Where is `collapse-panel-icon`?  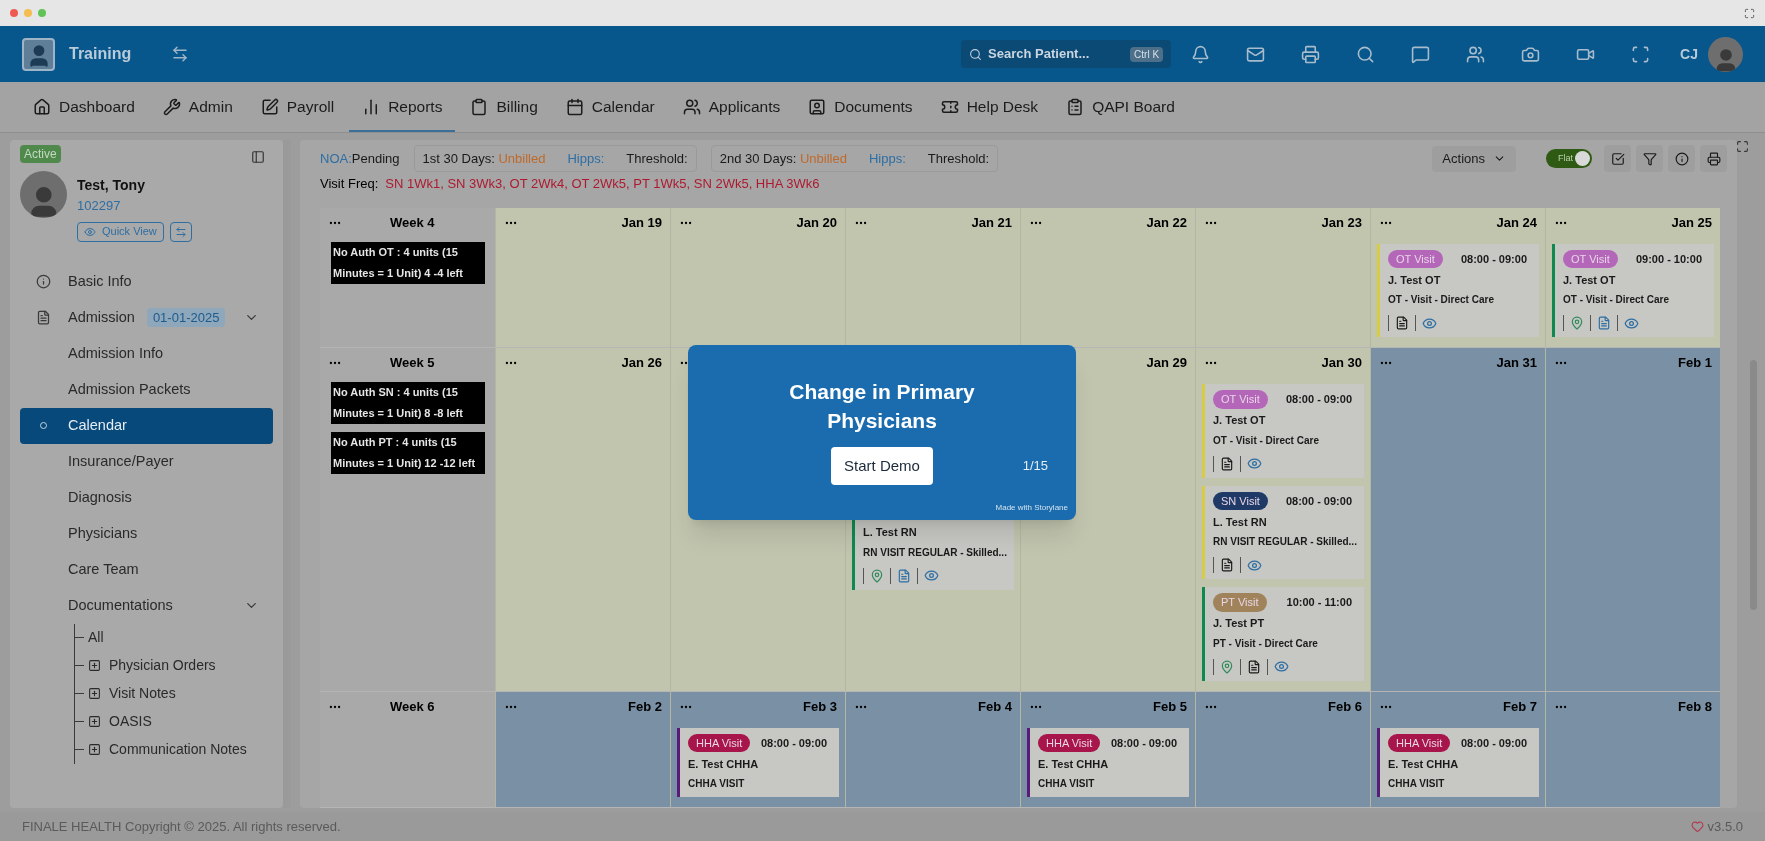
collapse-panel-icon is located at coordinates (258, 157).